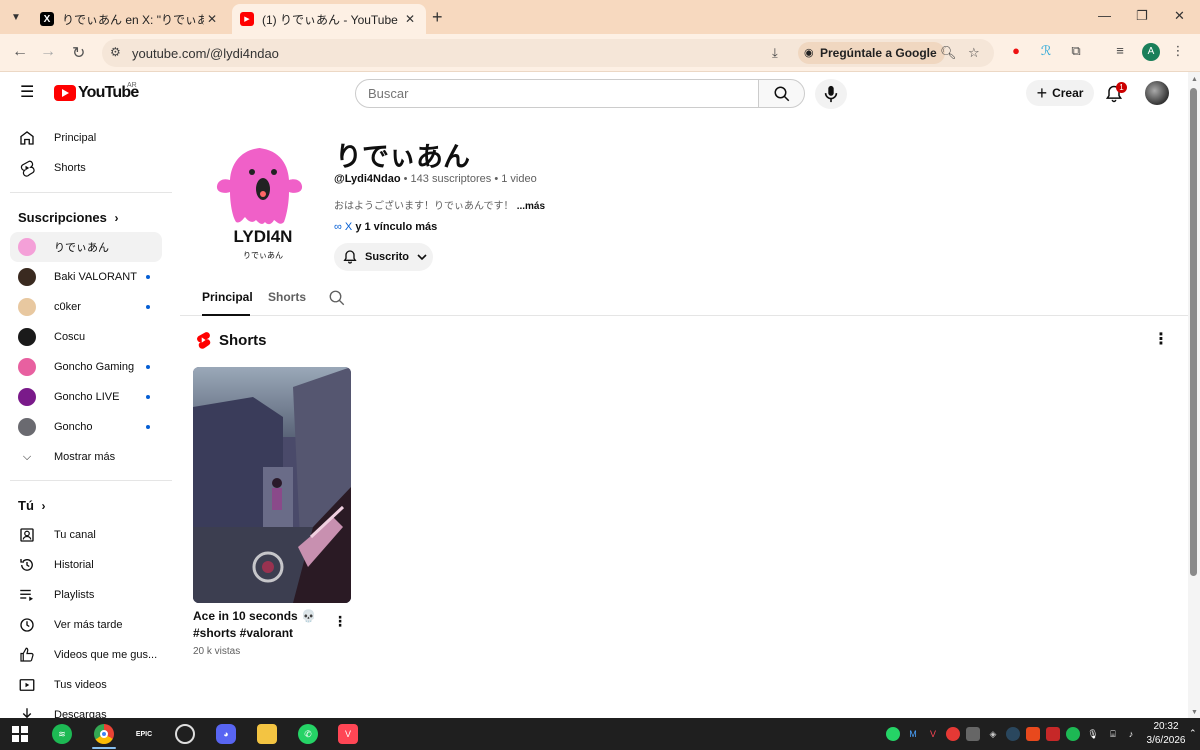 The width and height of the screenshot is (1200, 750). I want to click on channel-avatar: LYDI4N りでぃあん, so click(263, 199).